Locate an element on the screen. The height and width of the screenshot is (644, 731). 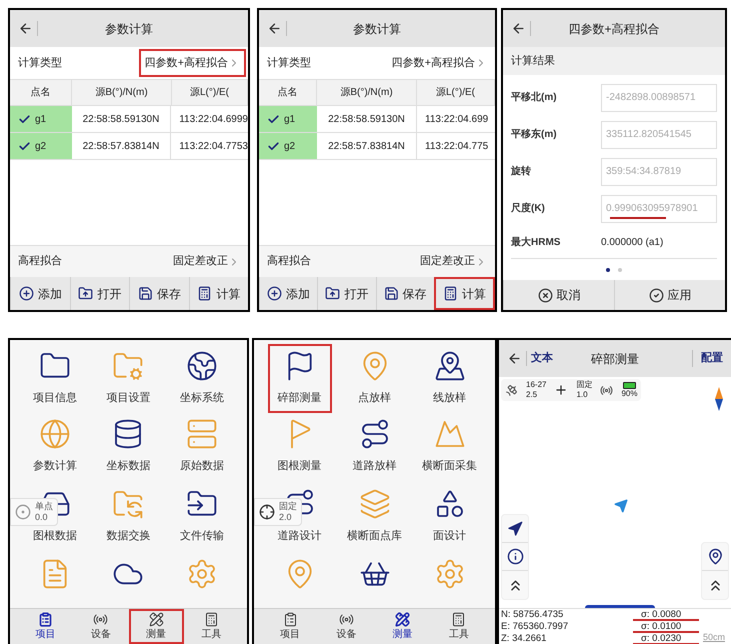
layers-icon is located at coordinates (374, 504).